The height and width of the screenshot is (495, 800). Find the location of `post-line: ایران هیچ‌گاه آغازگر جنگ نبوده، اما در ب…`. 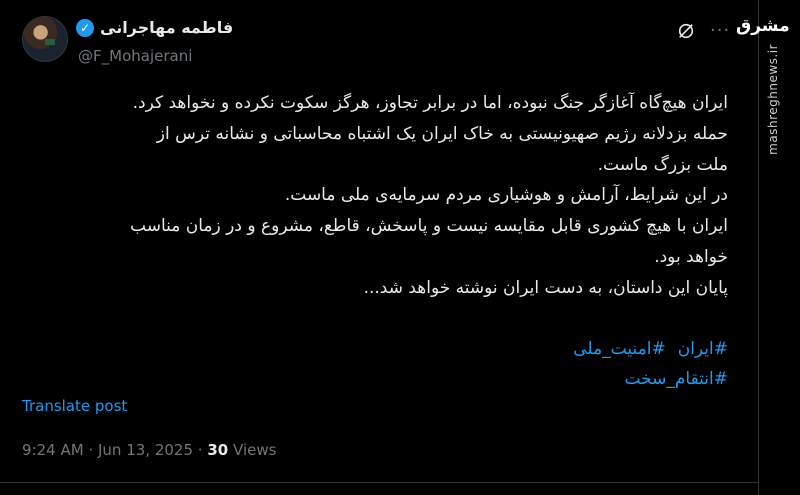

post-line: ایران هیچ‌گاه آغازگر جنگ نبوده، اما در ب… is located at coordinates (430, 103).